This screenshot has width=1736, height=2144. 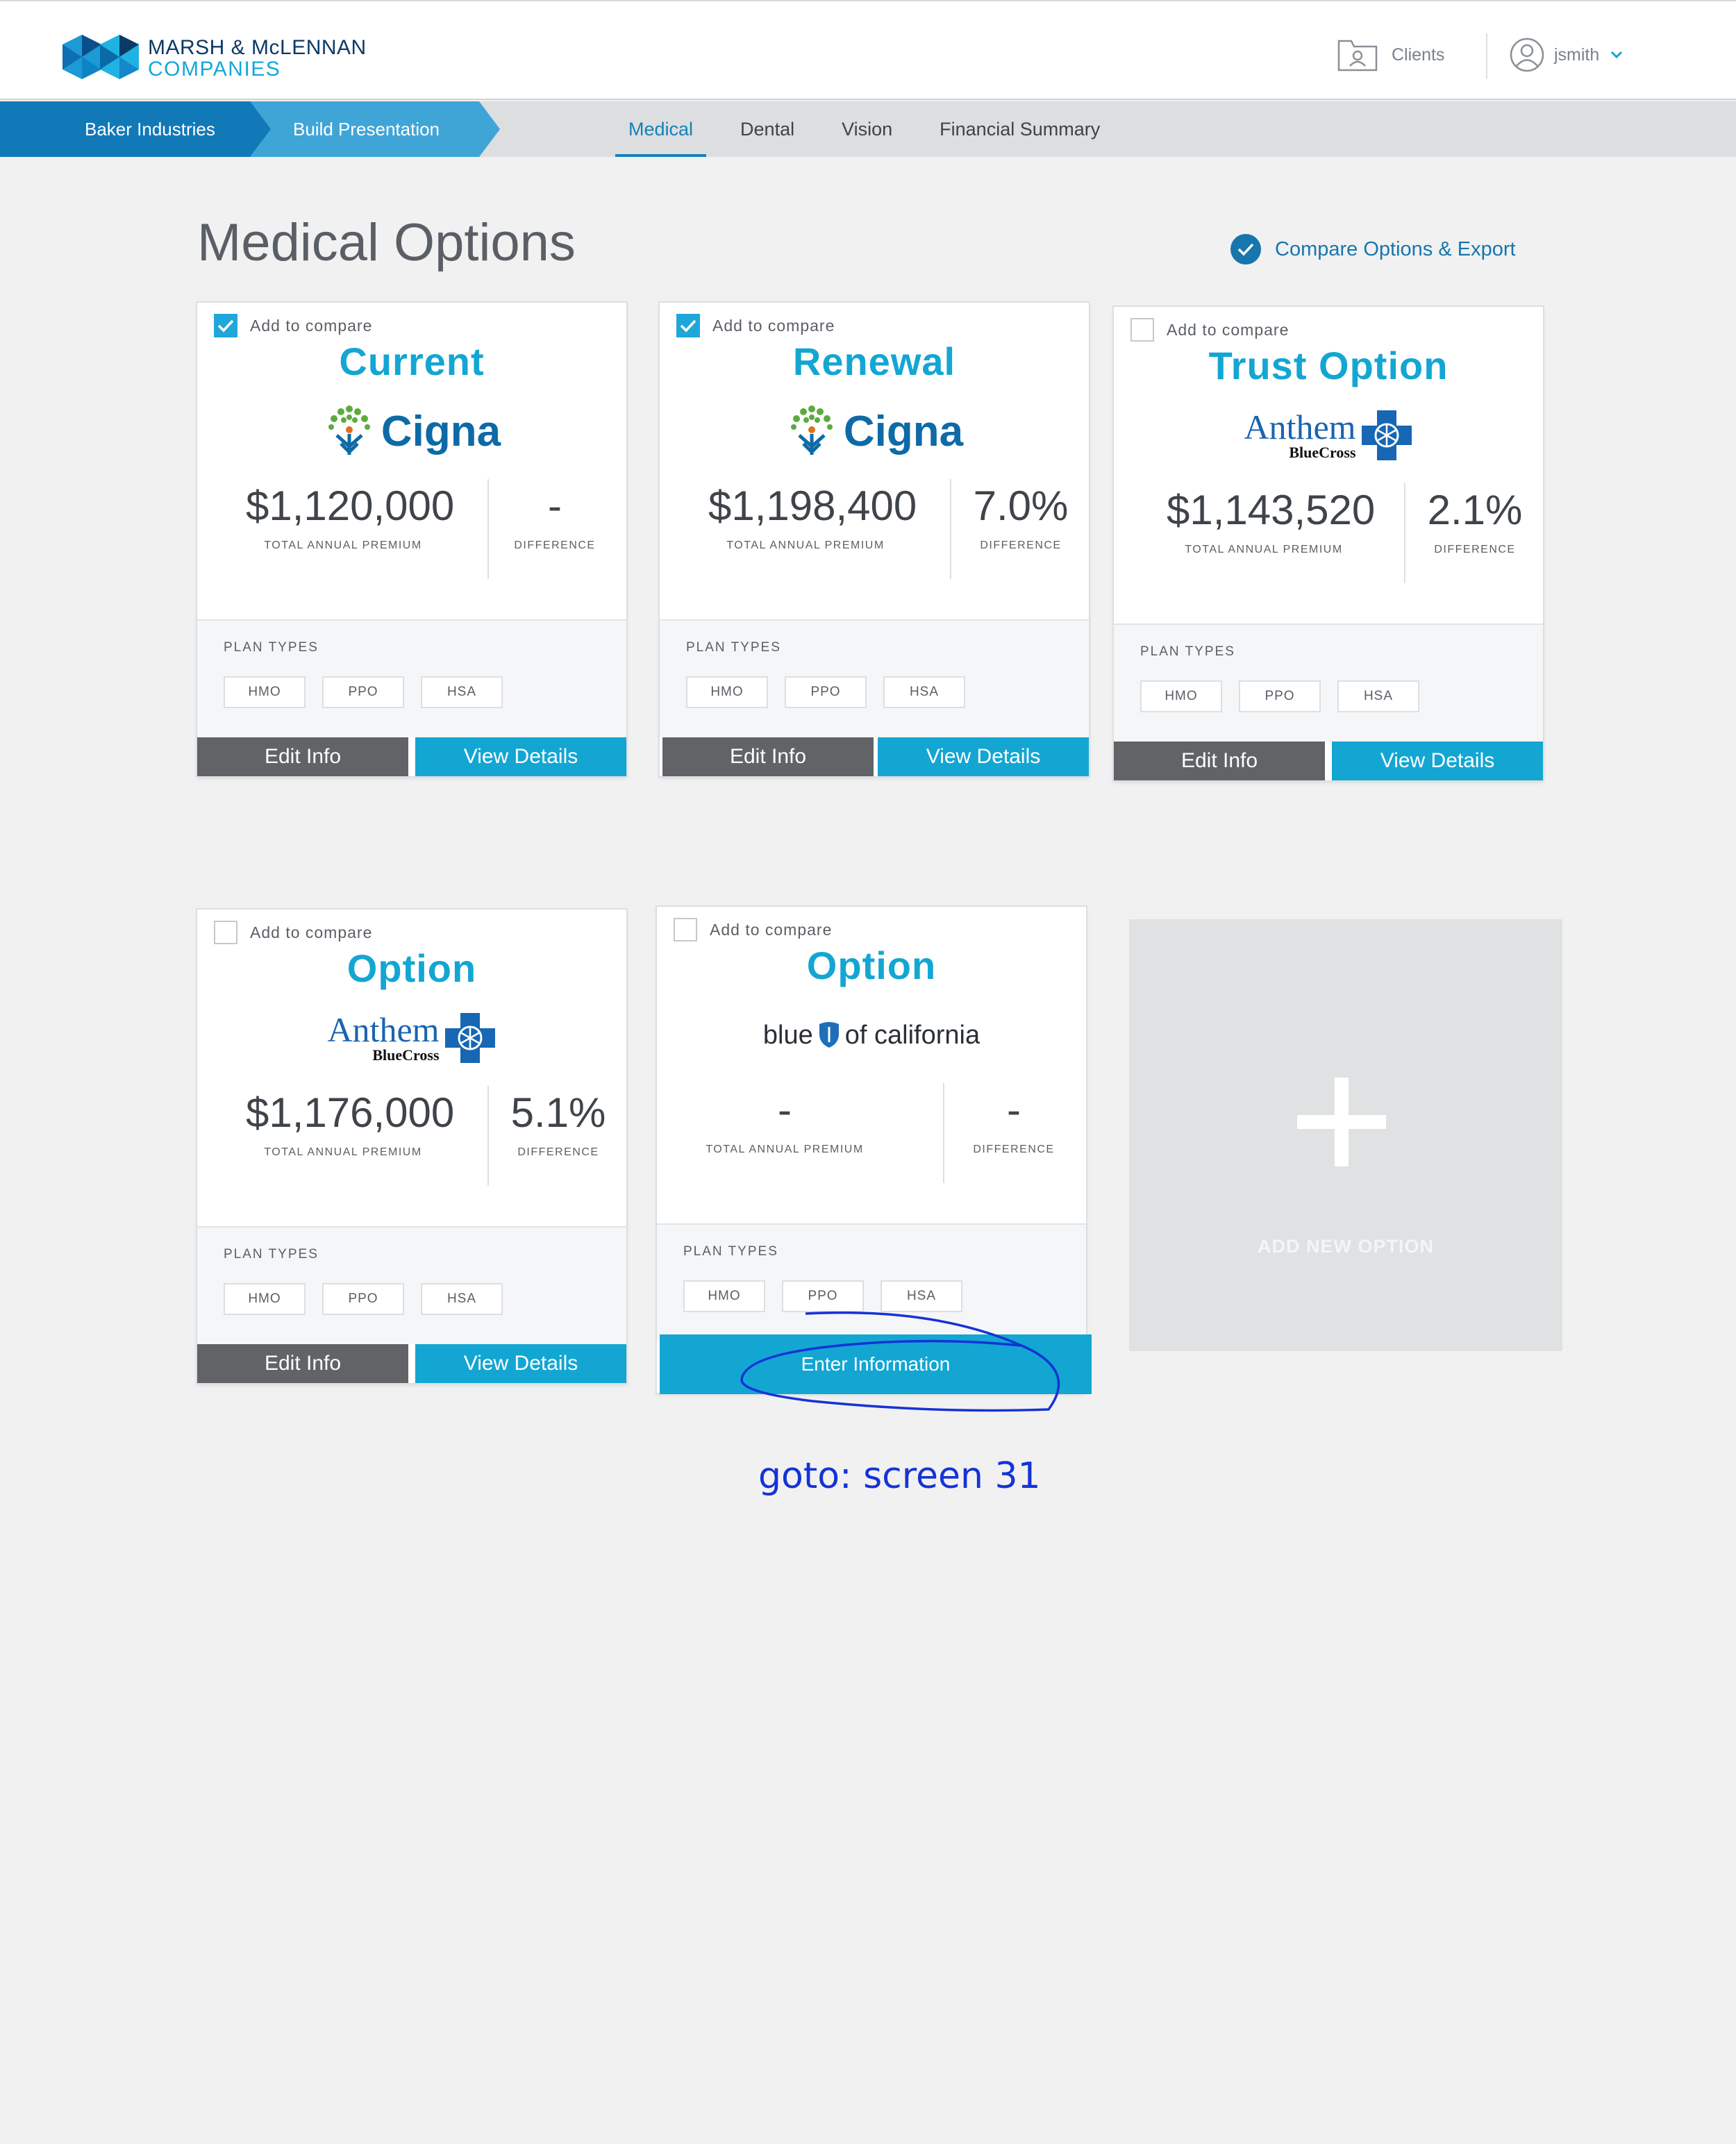 What do you see at coordinates (811, 430) in the screenshot?
I see `cigna-tree-icon` at bounding box center [811, 430].